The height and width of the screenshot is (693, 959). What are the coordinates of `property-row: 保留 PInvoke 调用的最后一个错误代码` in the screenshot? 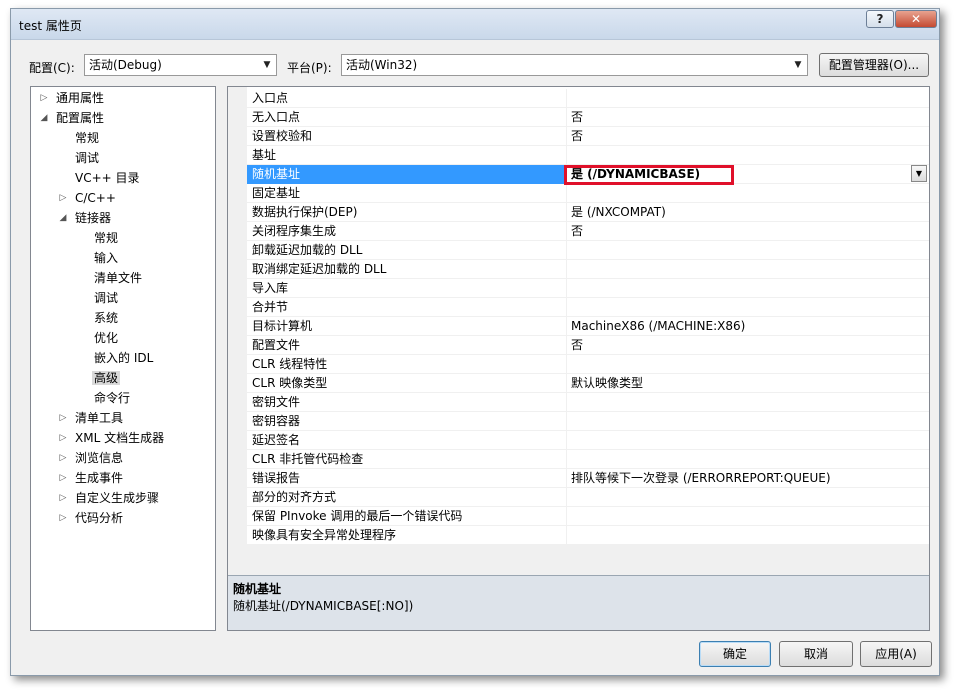 It's located at (588, 516).